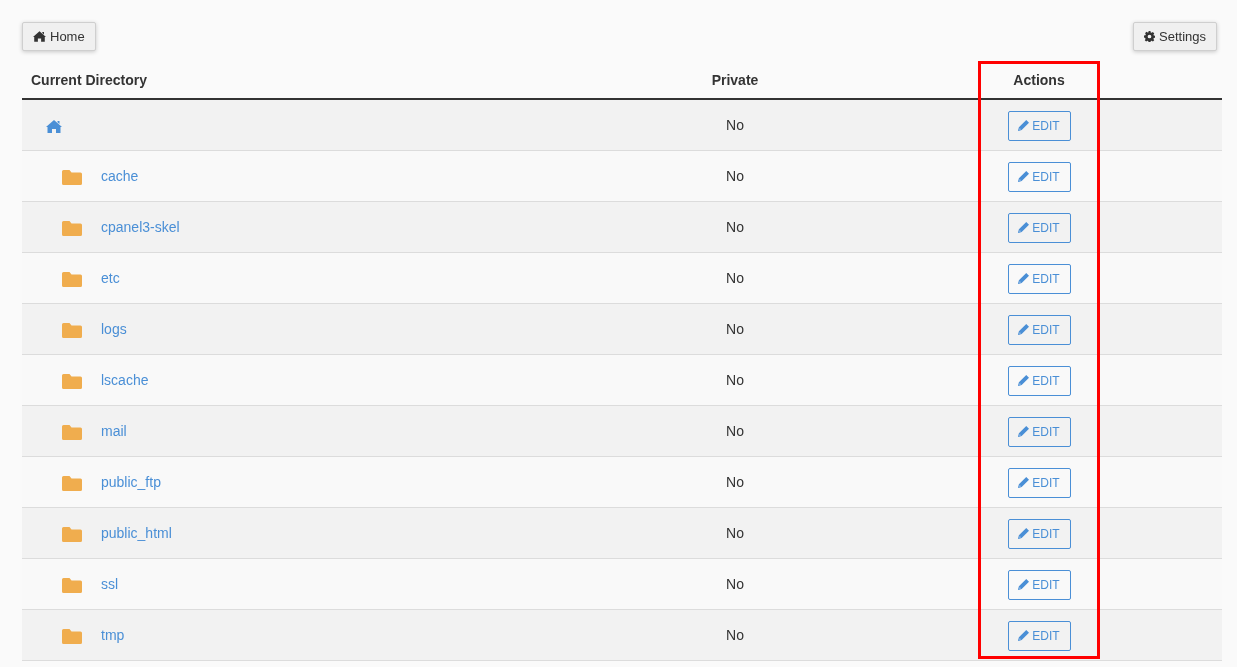 The width and height of the screenshot is (1237, 667). I want to click on settings-button: Settings, so click(1175, 36).